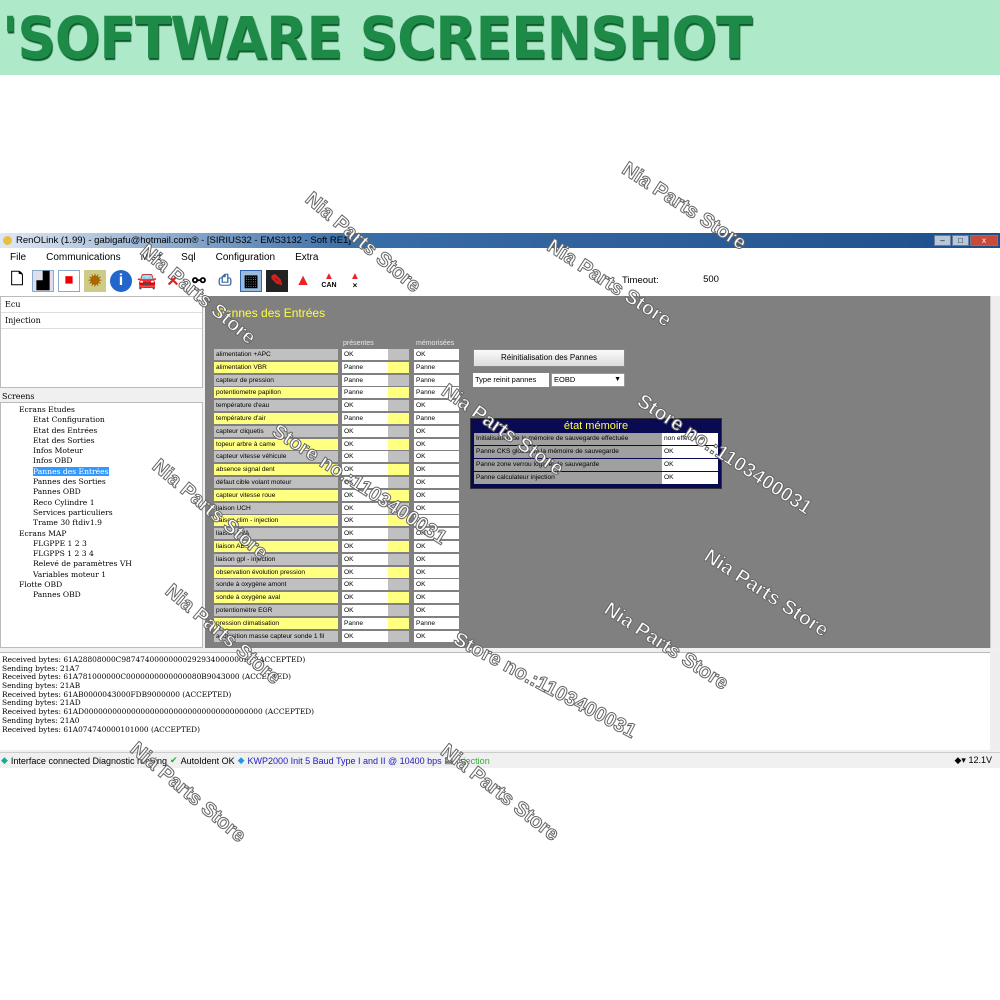 Image resolution: width=1000 pixels, height=1000 pixels. I want to click on fault-row: topeur arbre à came OK OK, so click(336, 444).